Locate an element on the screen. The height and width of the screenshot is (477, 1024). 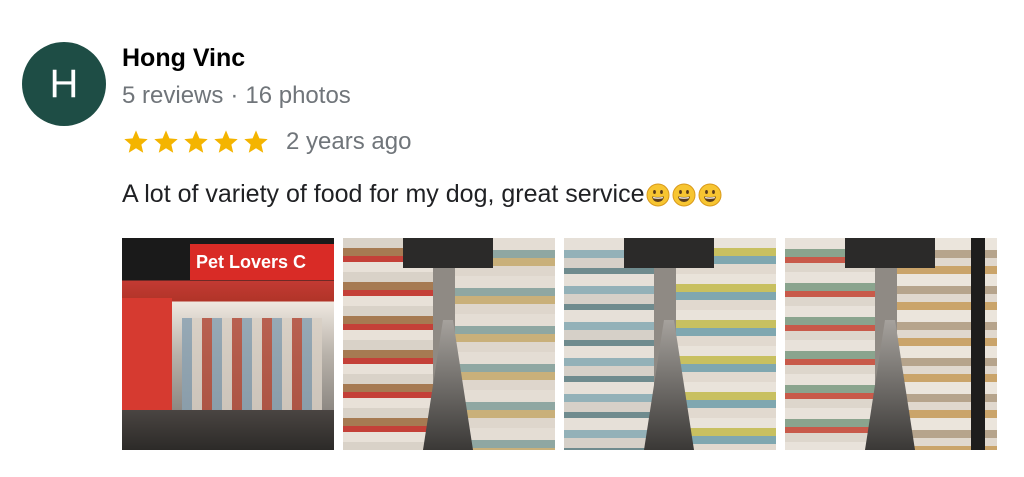
review-date: 2 years ago is located at coordinates (349, 141).